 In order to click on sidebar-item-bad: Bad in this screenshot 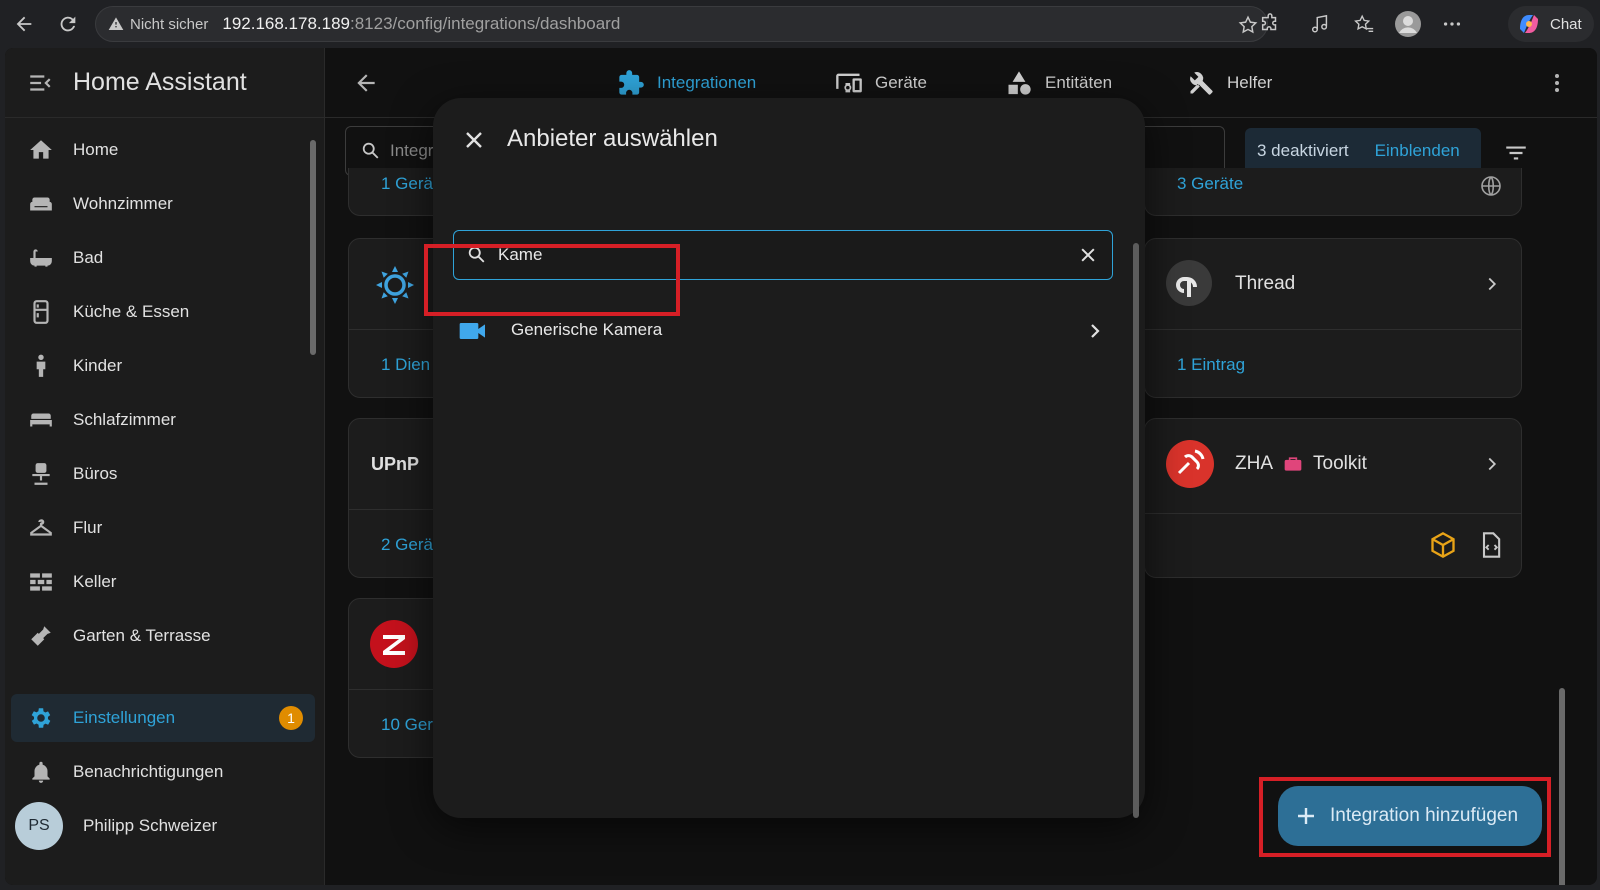, I will do `click(165, 258)`.